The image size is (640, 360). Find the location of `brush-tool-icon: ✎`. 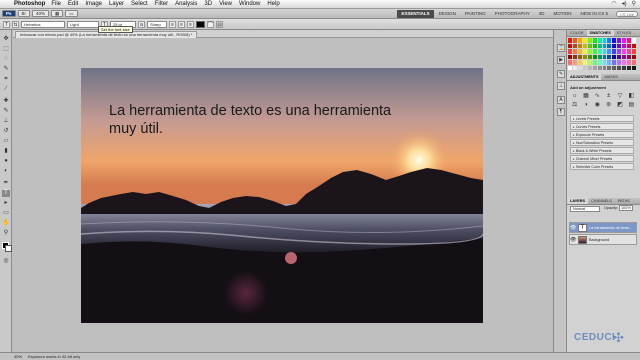

brush-tool-icon: ✎ is located at coordinates (6, 111).